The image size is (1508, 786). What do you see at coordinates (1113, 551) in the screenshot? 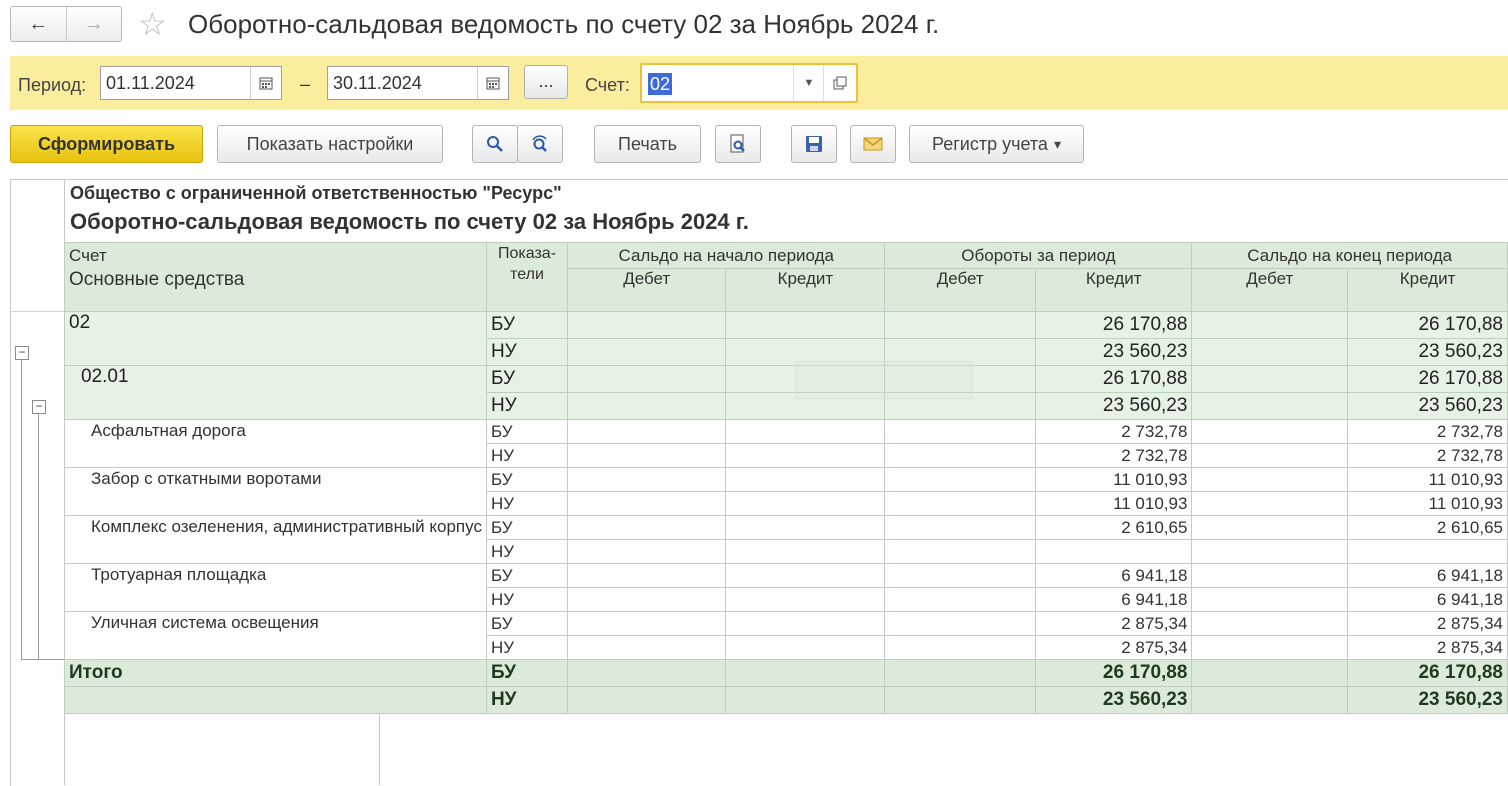
I see `turnover-credit-nu` at bounding box center [1113, 551].